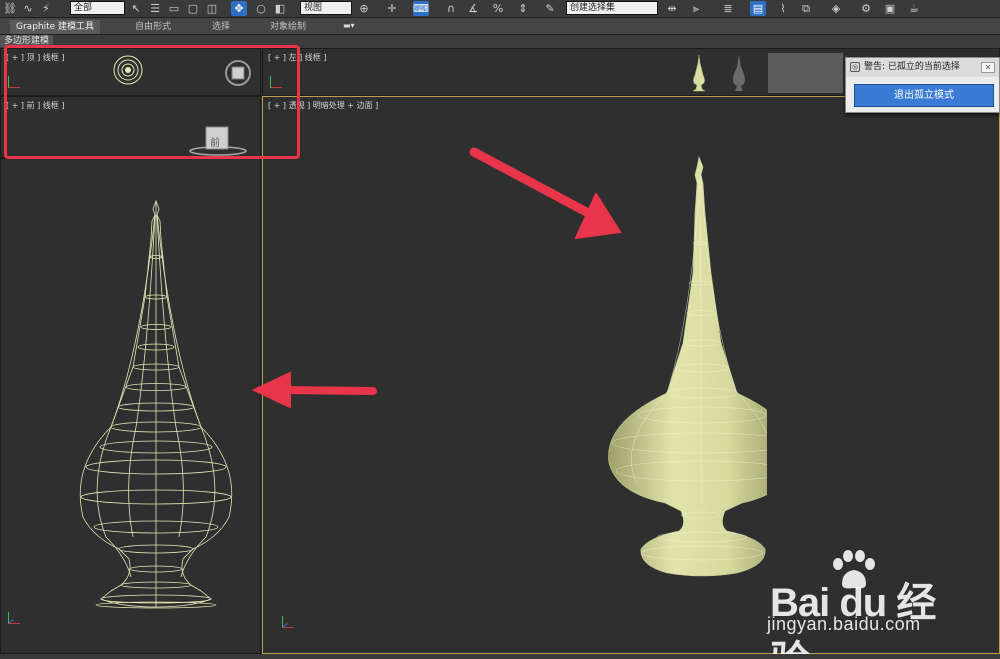 This screenshot has width=1000, height=659. What do you see at coordinates (858, 603) in the screenshot?
I see `baidu-jingyan-watermark: Bai du 经验 jingyan.baidu.com` at bounding box center [858, 603].